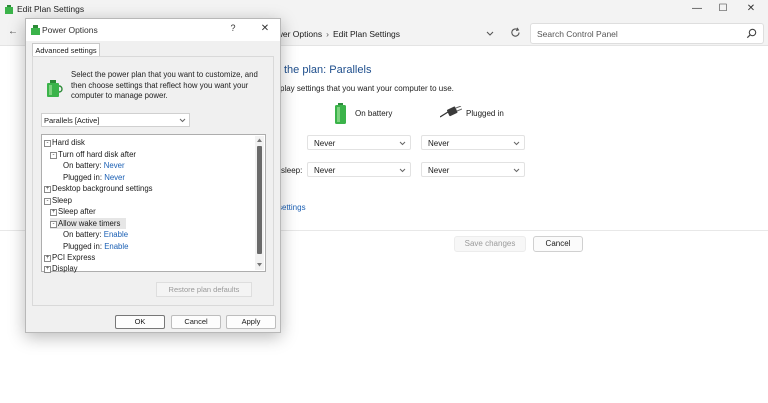 The image size is (768, 403). Describe the element at coordinates (68, 142) in the screenshot. I see `tree-label: Hard disk` at that location.